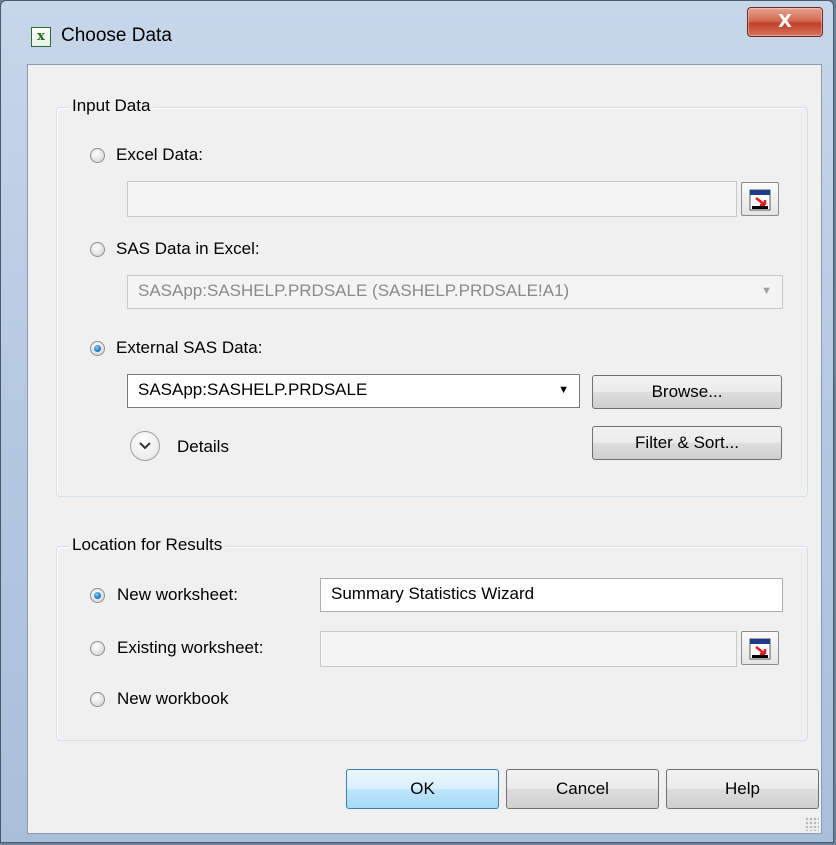 The height and width of the screenshot is (845, 836). I want to click on existing-range-picker-button, so click(760, 648).